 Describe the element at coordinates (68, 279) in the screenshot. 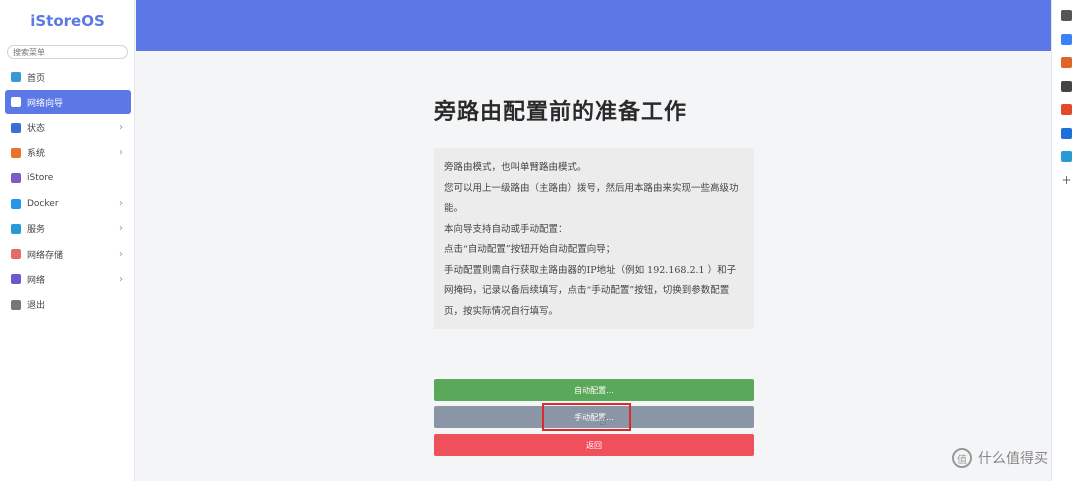

I see `sidebar-item: 网络 ›` at that location.